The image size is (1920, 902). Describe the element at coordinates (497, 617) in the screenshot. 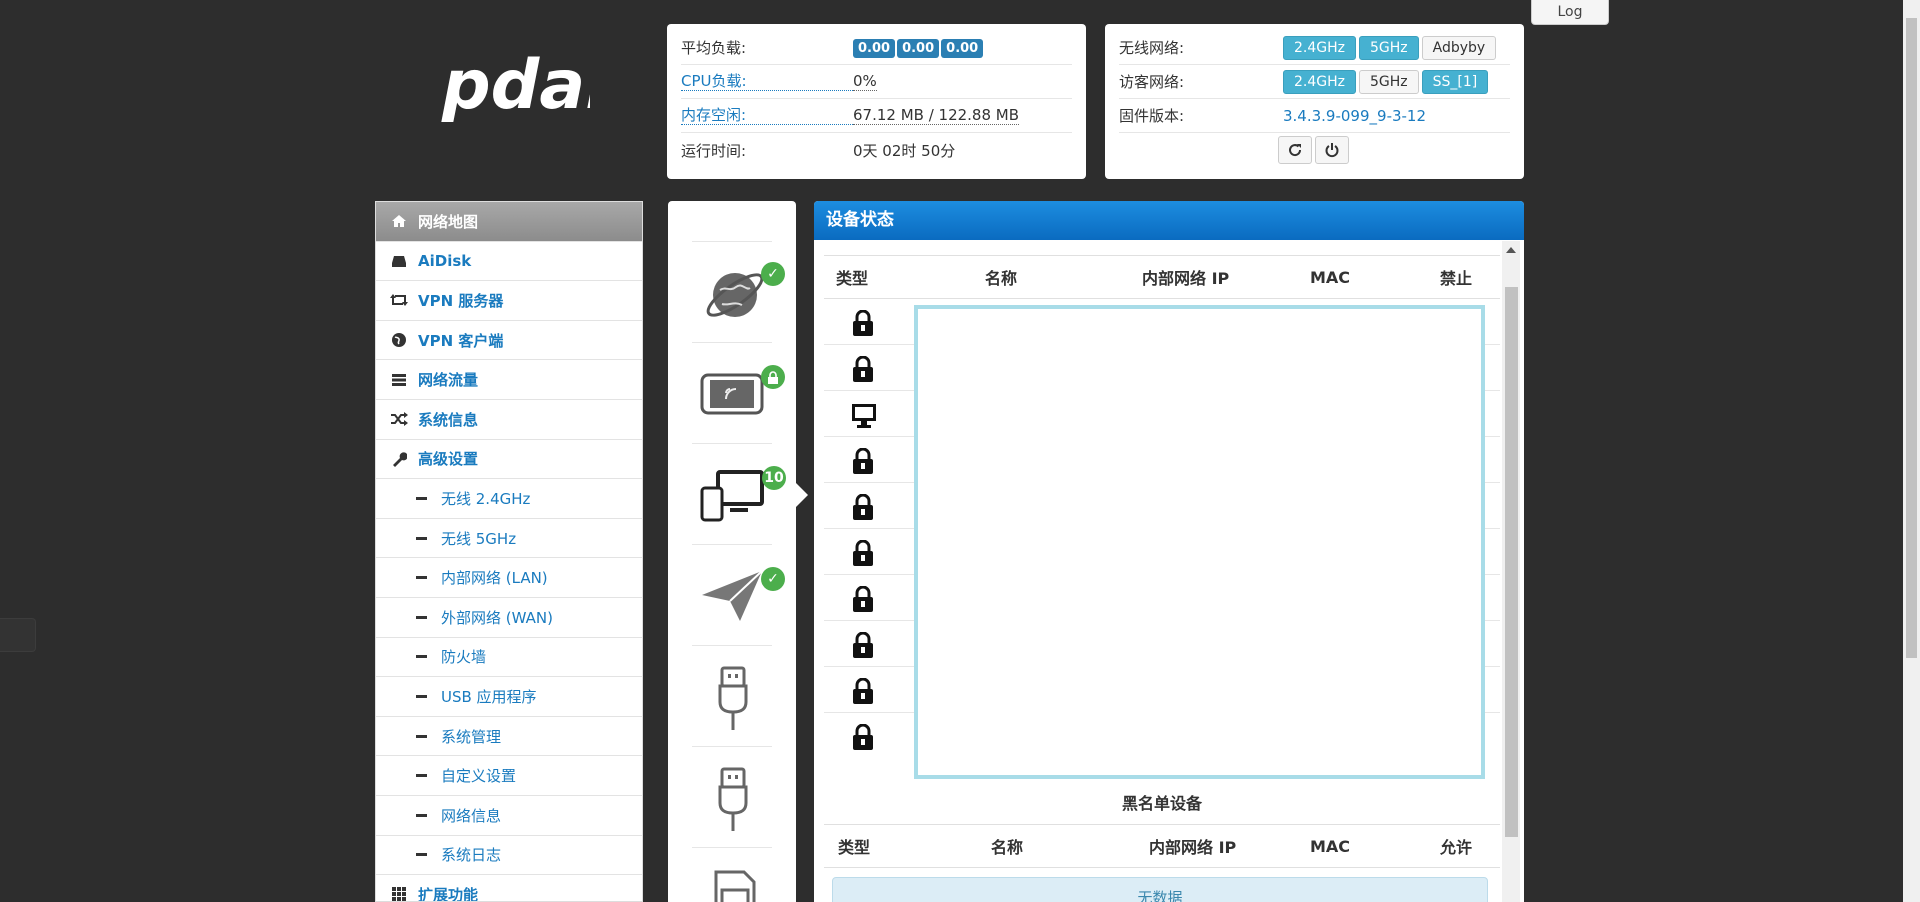

I see `sub-item-label: 外部网络 (WAN)` at that location.